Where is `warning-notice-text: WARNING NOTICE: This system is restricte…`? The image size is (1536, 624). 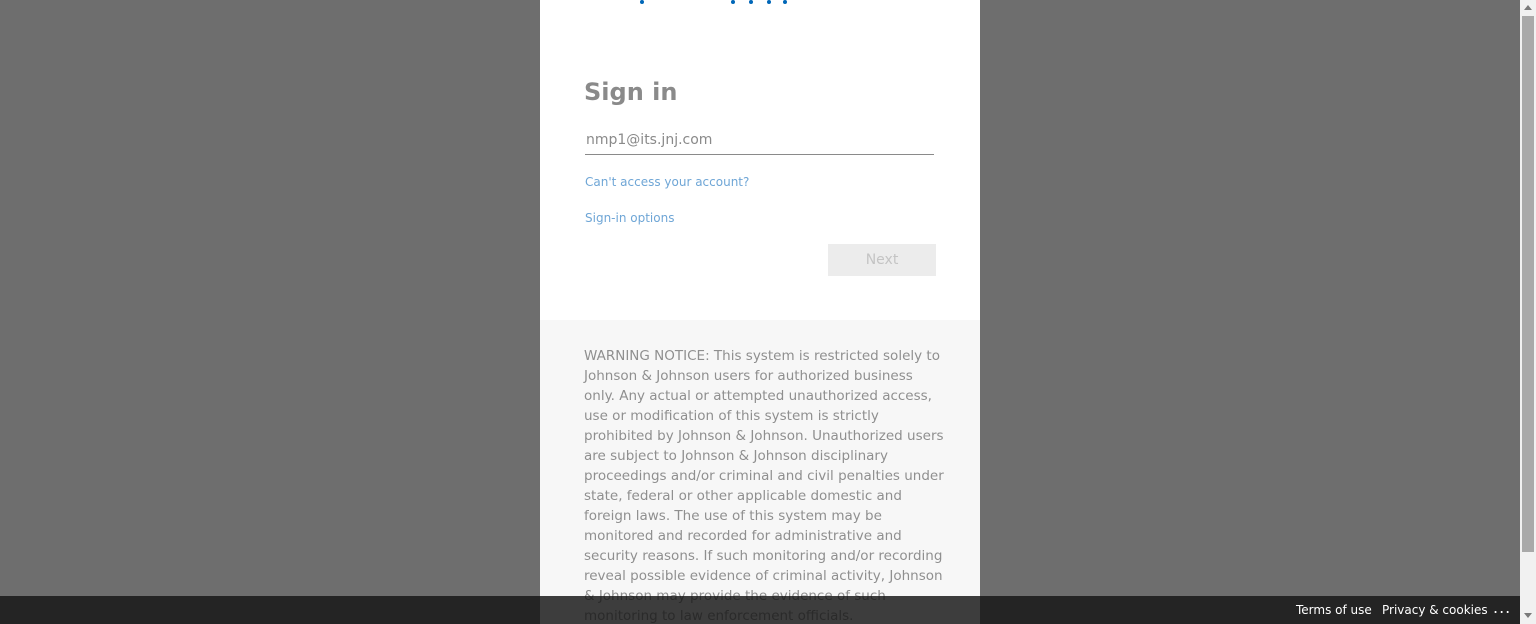 warning-notice-text: WARNING NOTICE: This system is restricte… is located at coordinates (764, 486).